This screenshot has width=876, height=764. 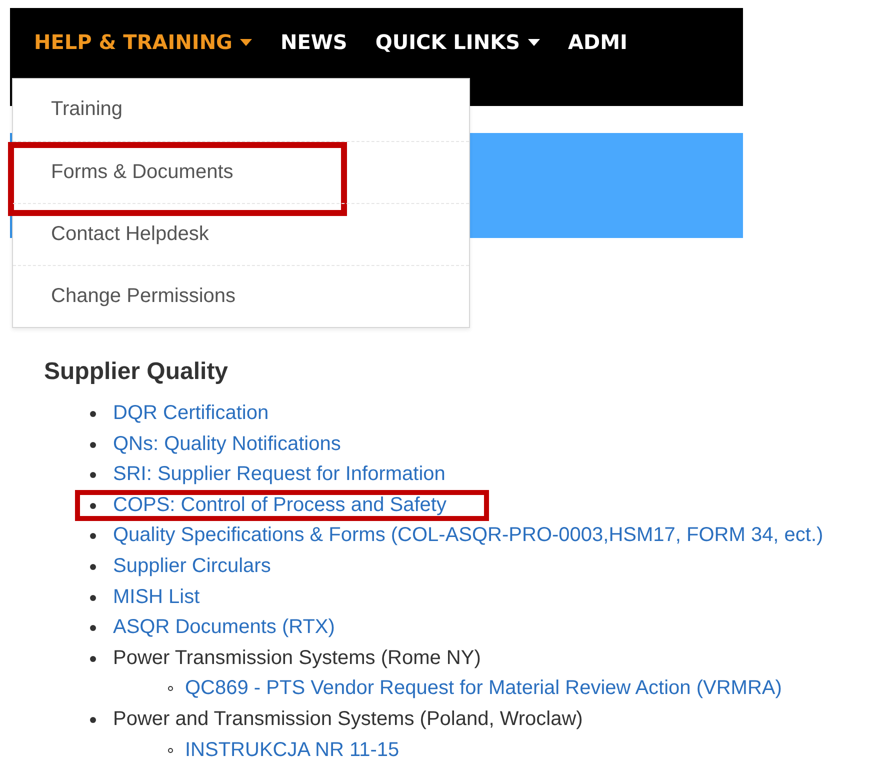 What do you see at coordinates (297, 657) in the screenshot?
I see `list-text: Power Transmission Systems (Rome NY)` at bounding box center [297, 657].